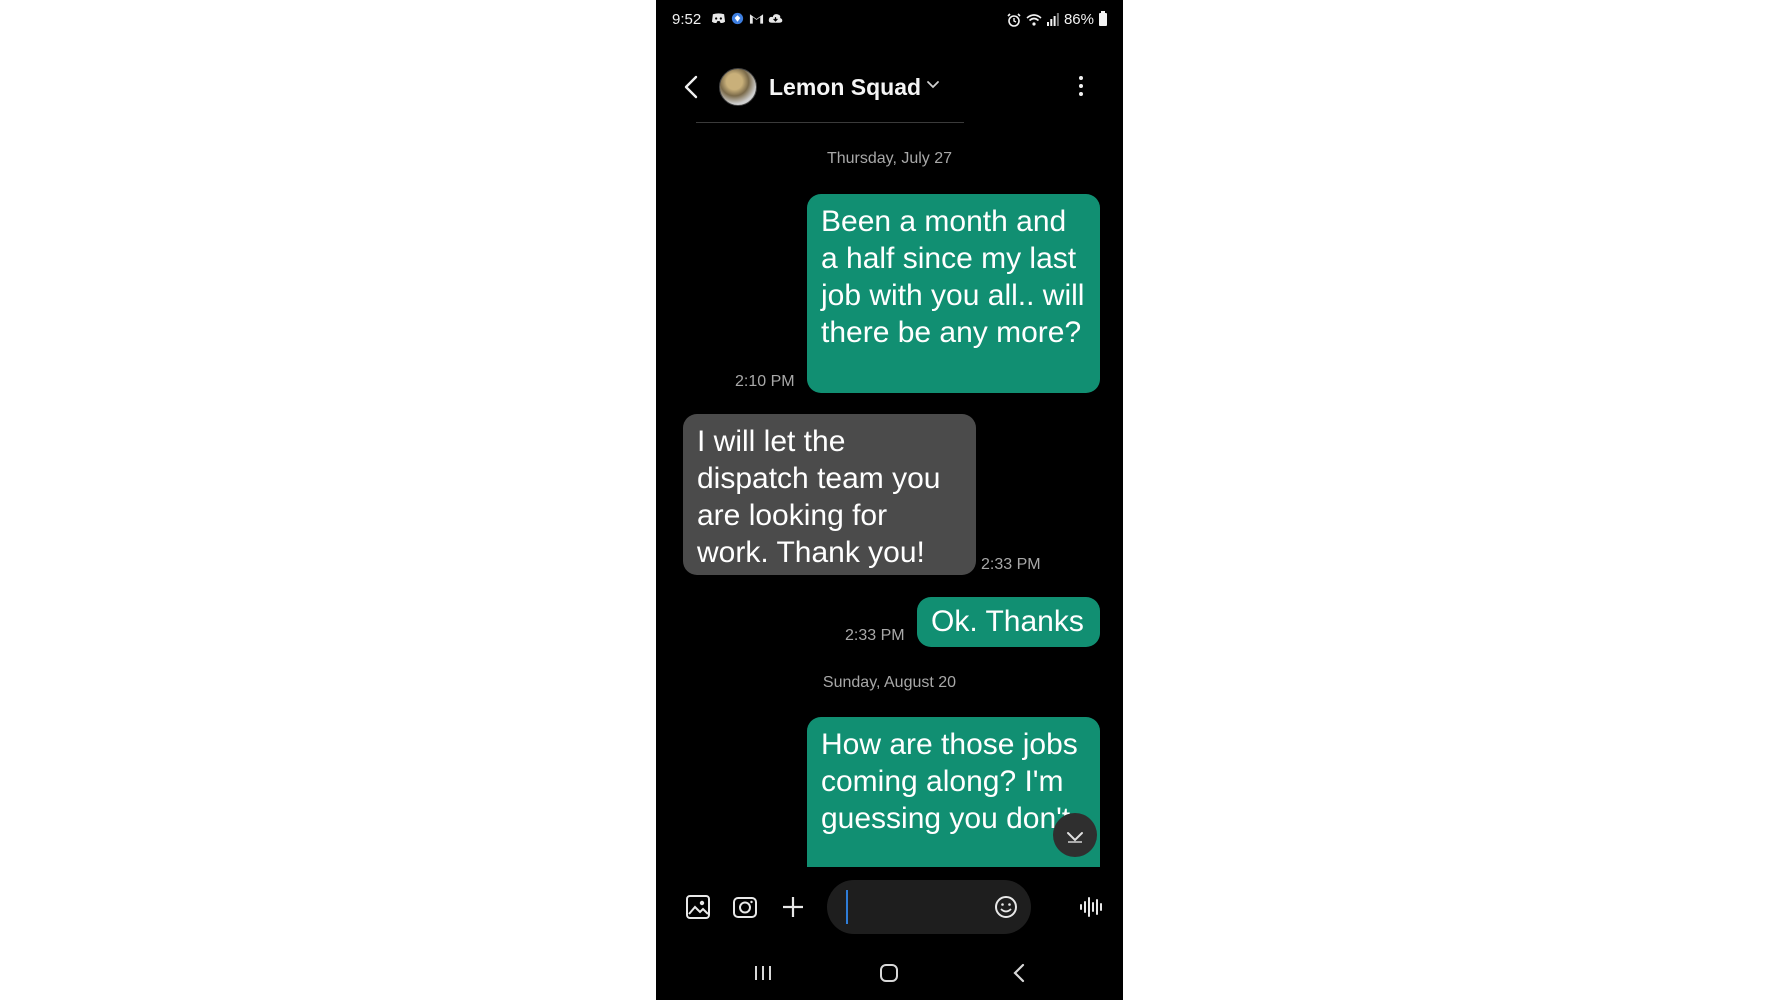  What do you see at coordinates (889, 20) in the screenshot?
I see `status-bar: 9:52 86%` at bounding box center [889, 20].